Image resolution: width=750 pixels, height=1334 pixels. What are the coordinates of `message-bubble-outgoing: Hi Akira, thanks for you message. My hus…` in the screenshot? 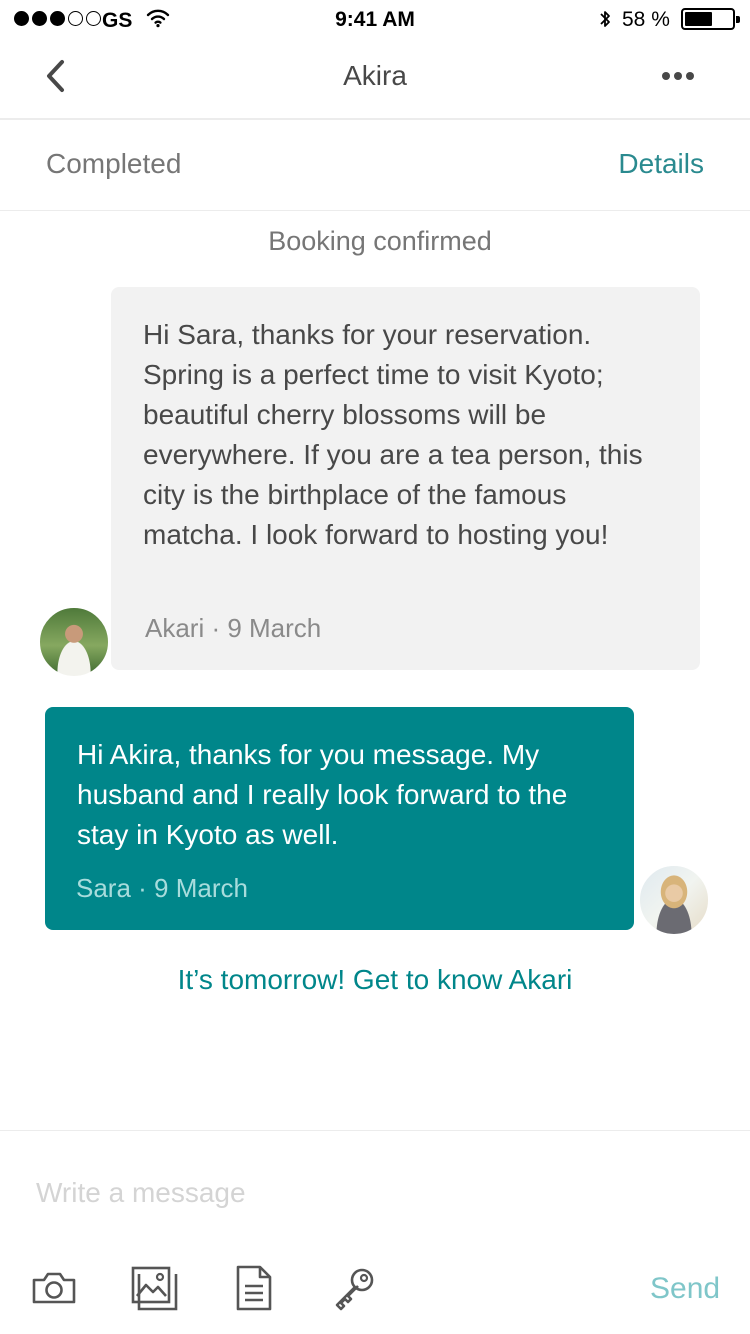 It's located at (339, 818).